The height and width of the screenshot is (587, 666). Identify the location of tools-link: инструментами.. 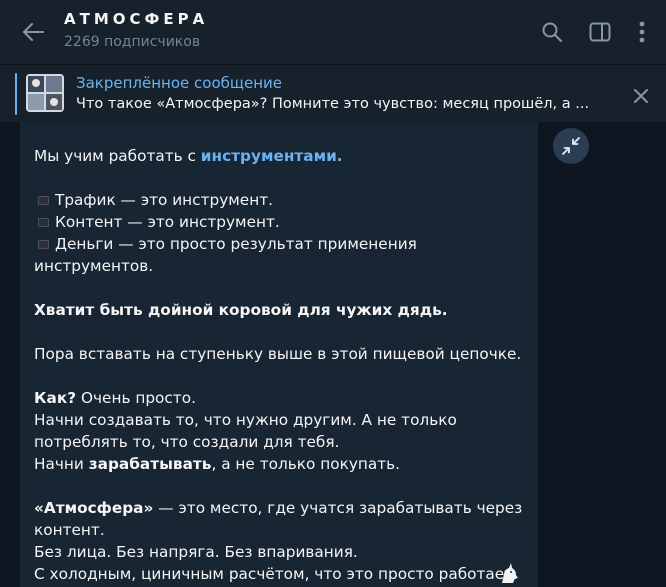
(272, 156).